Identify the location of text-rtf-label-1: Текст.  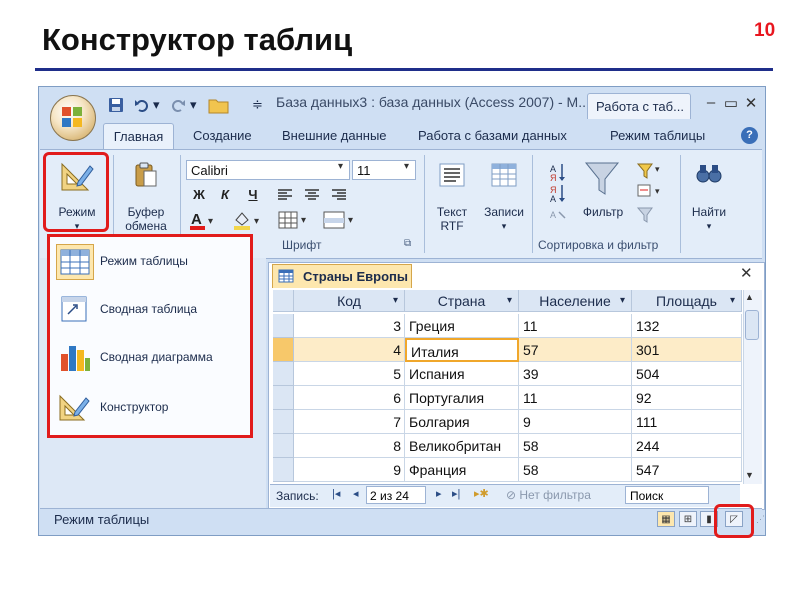
(452, 212).